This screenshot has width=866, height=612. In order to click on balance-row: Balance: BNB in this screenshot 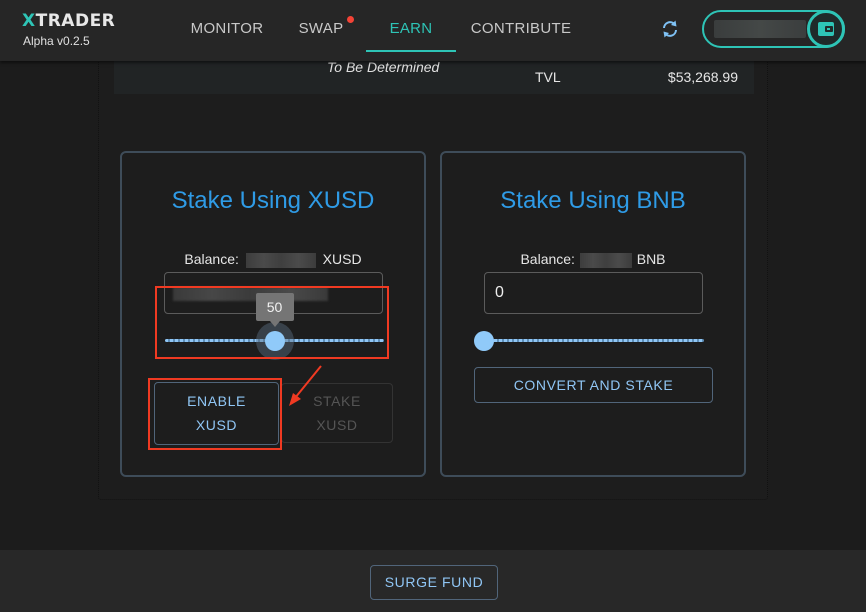, I will do `click(593, 259)`.